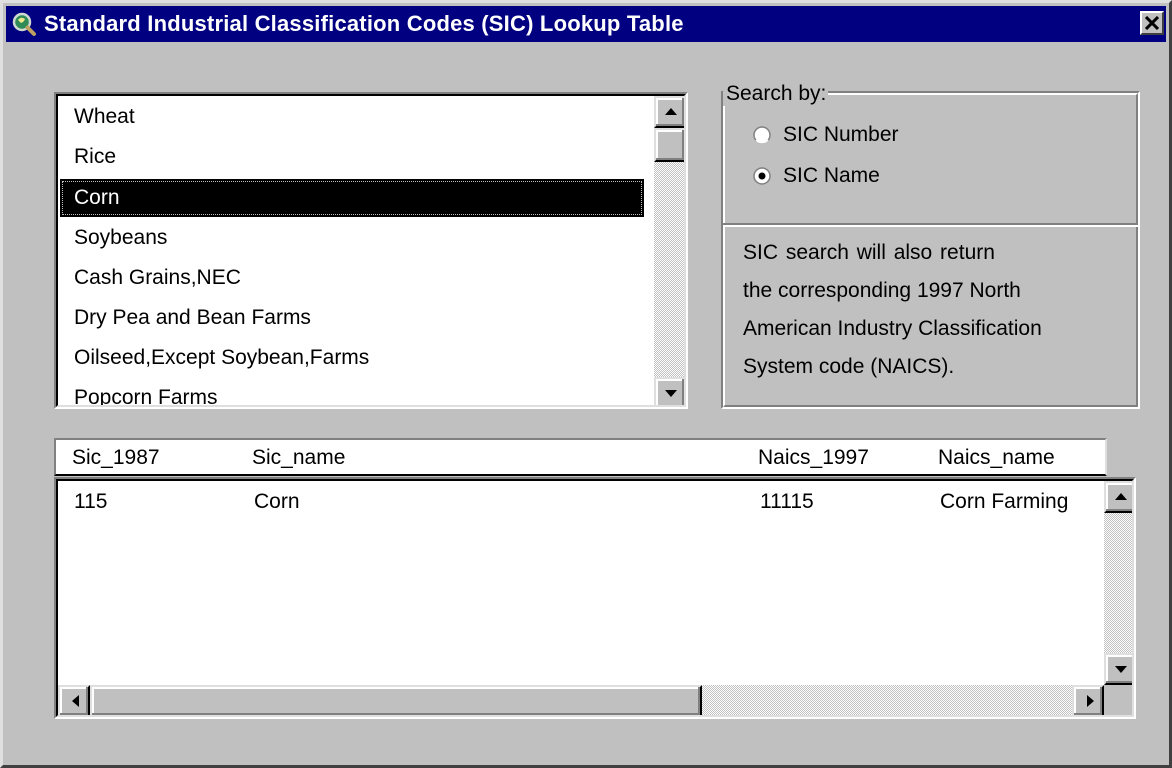 The height and width of the screenshot is (768, 1172). What do you see at coordinates (813, 458) in the screenshot?
I see `column-header-naics-1997: Naics_1997` at bounding box center [813, 458].